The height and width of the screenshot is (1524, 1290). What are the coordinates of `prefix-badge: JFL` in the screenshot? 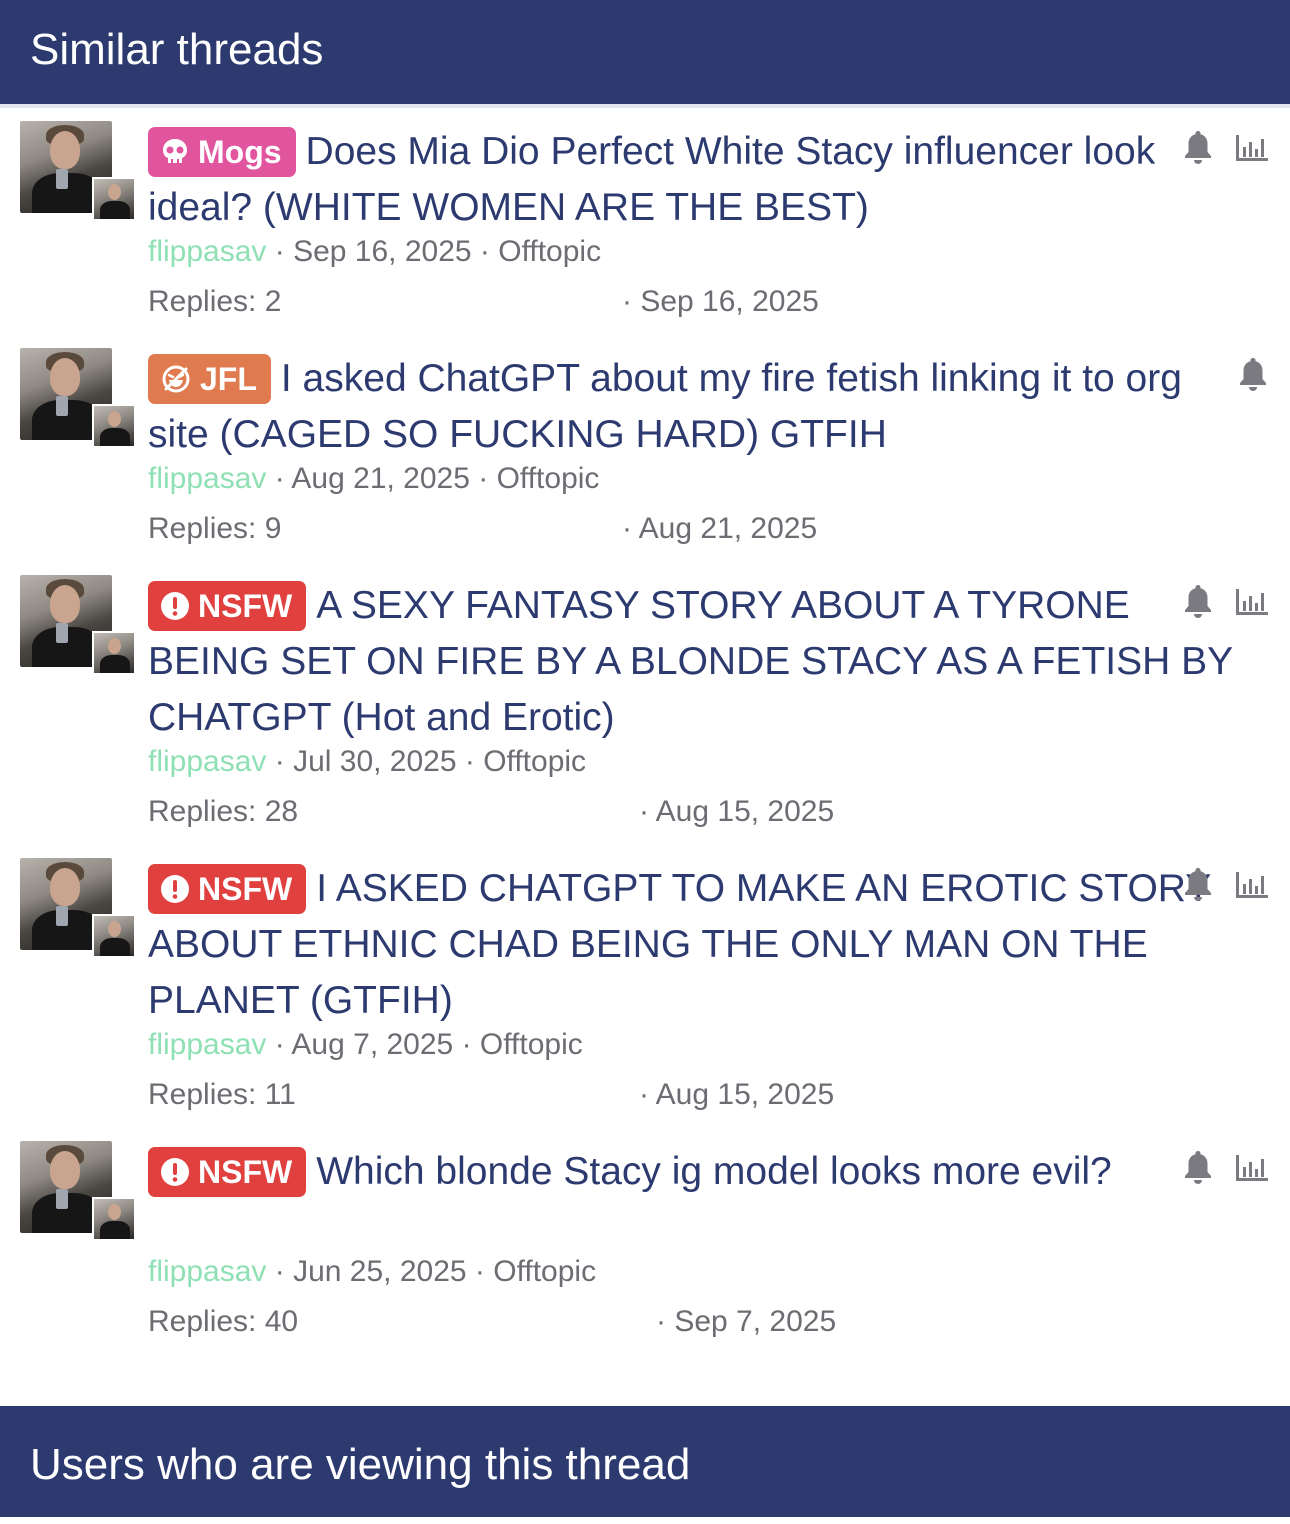 It's located at (209, 379).